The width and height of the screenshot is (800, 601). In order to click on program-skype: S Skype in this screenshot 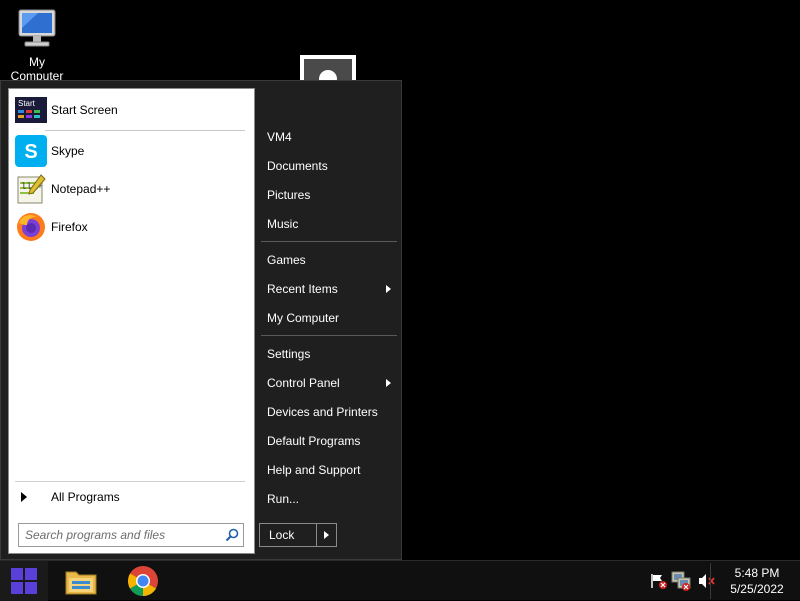, I will do `click(133, 151)`.